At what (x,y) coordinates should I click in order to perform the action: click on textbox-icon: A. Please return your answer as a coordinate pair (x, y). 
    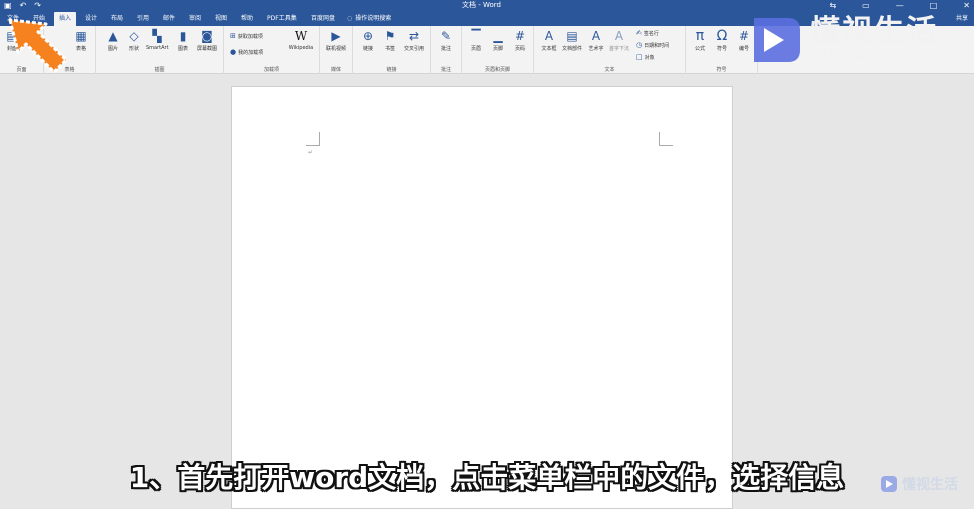
    Looking at the image, I should click on (549, 36).